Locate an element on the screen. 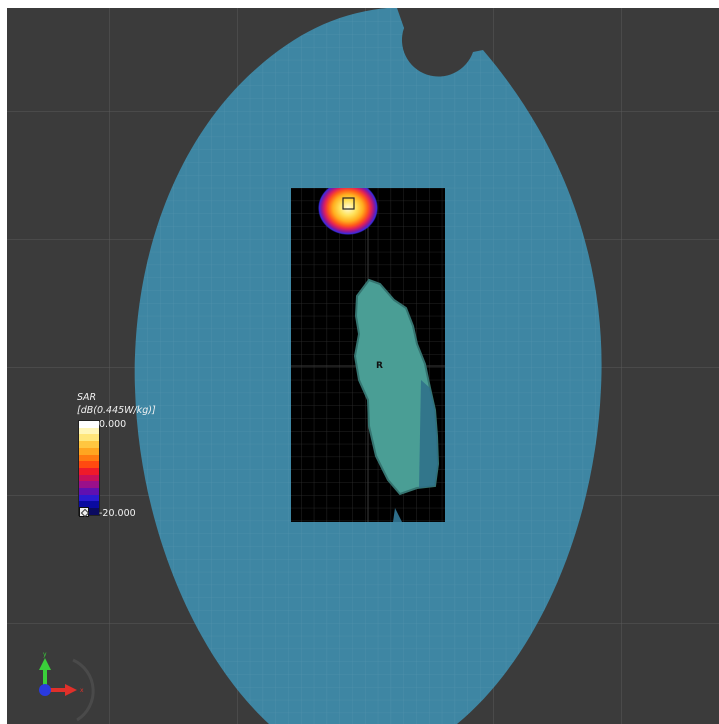 Image resolution: width=719 pixels, height=724 pixels. legend-unit: [dB(0.445W/kg)] is located at coordinates (116, 410).